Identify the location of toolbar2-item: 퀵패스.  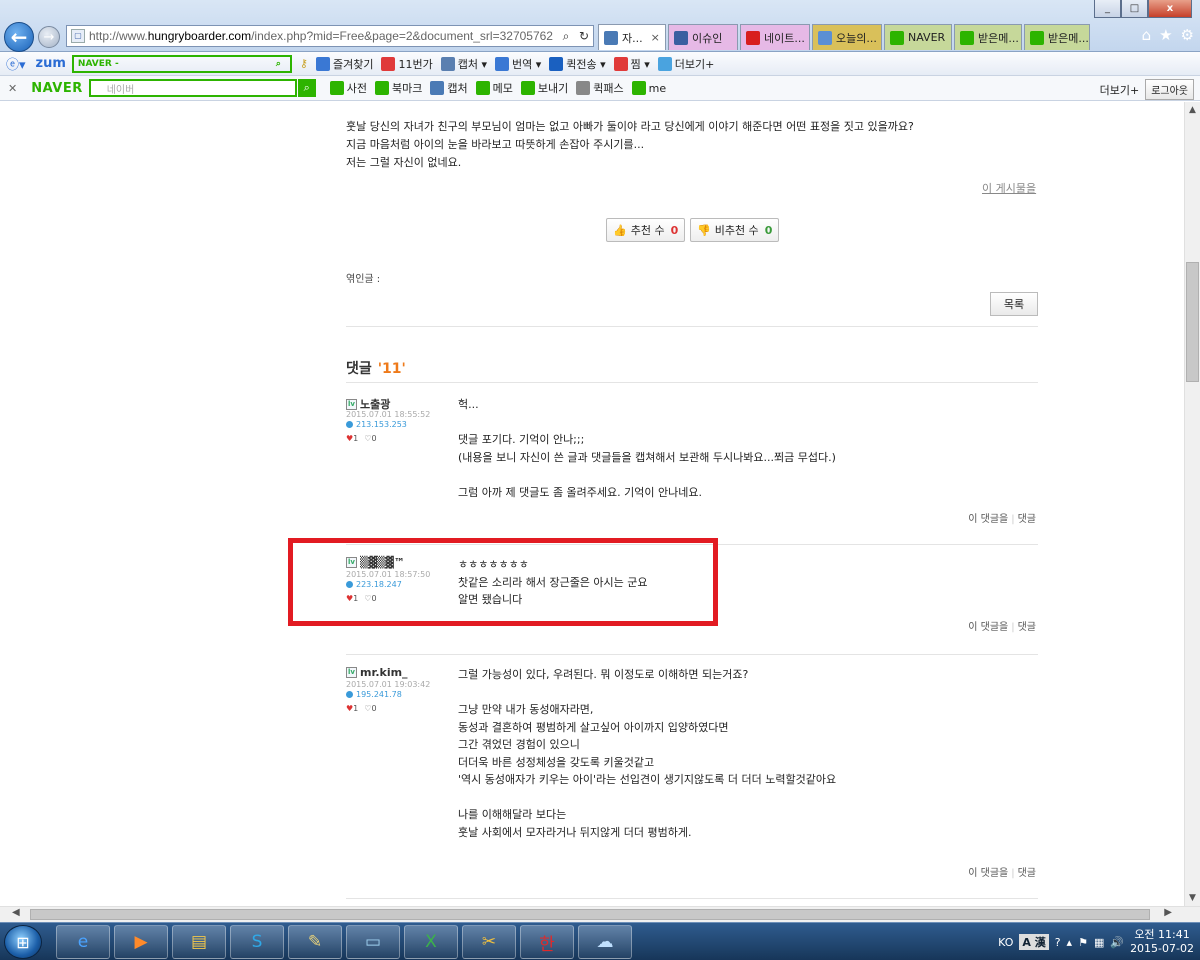
(600, 88).